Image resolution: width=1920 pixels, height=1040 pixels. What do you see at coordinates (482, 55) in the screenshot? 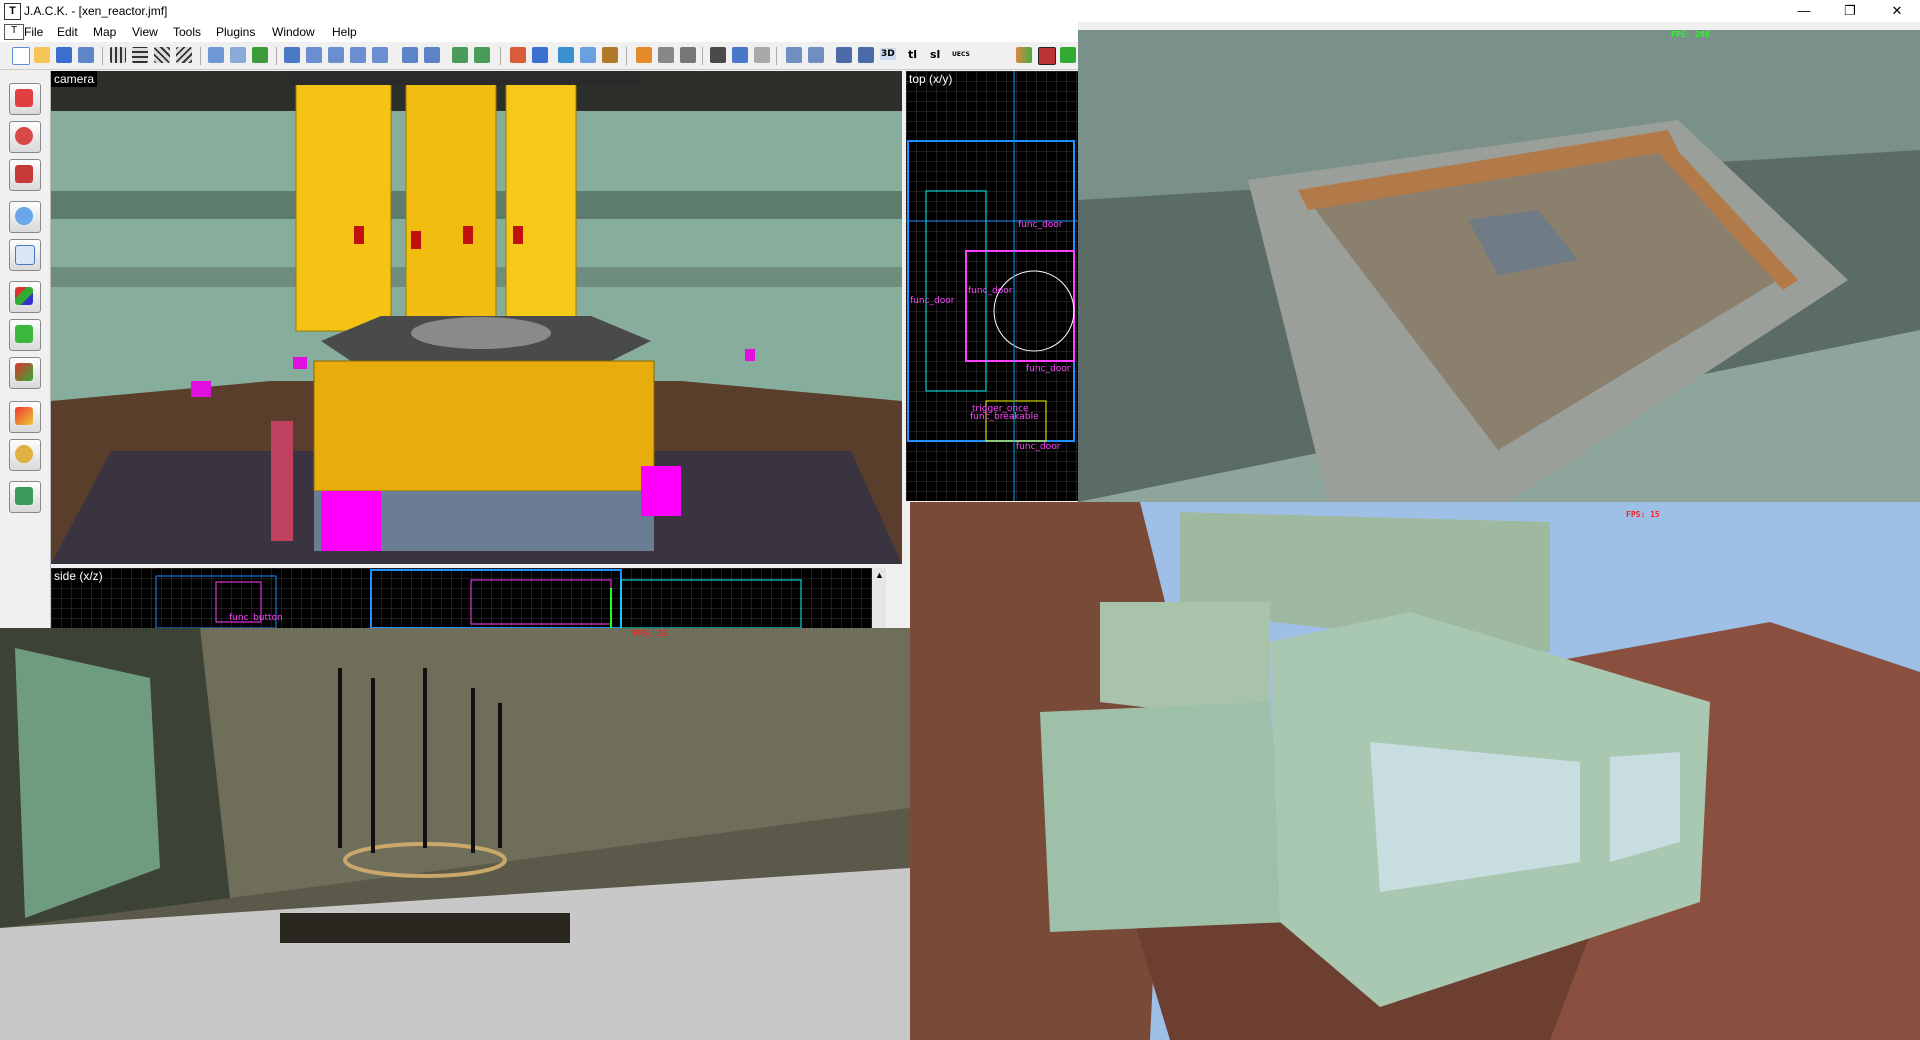
I see `rotate-cw-icon` at bounding box center [482, 55].